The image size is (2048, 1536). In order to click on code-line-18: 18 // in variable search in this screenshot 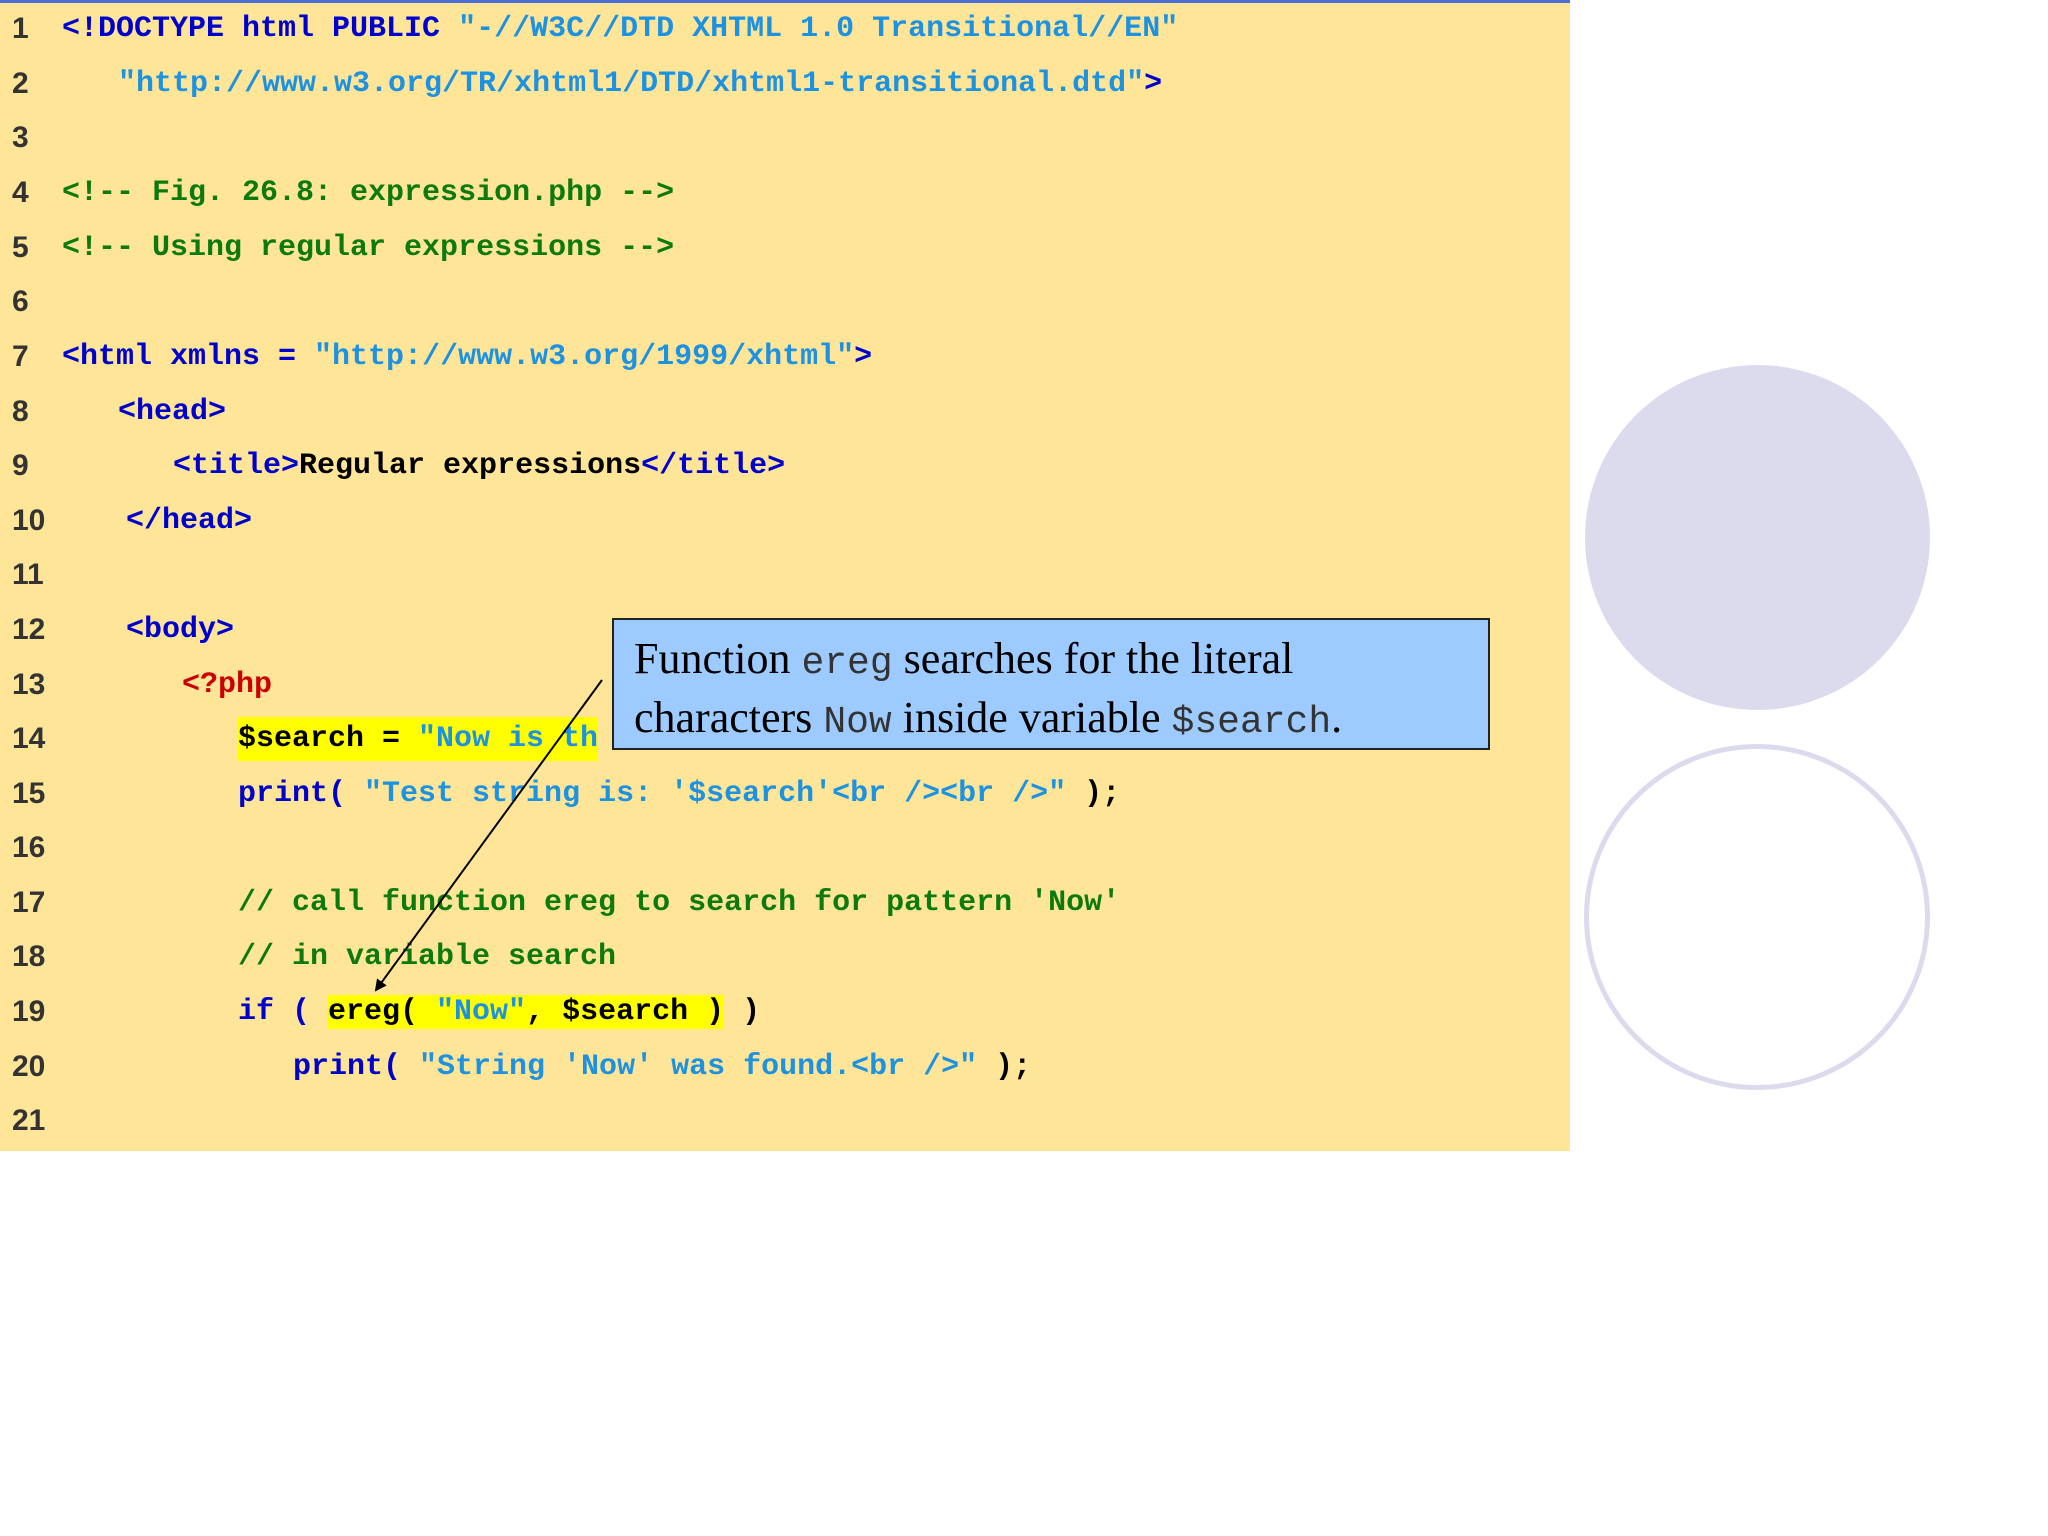, I will do `click(785, 962)`.